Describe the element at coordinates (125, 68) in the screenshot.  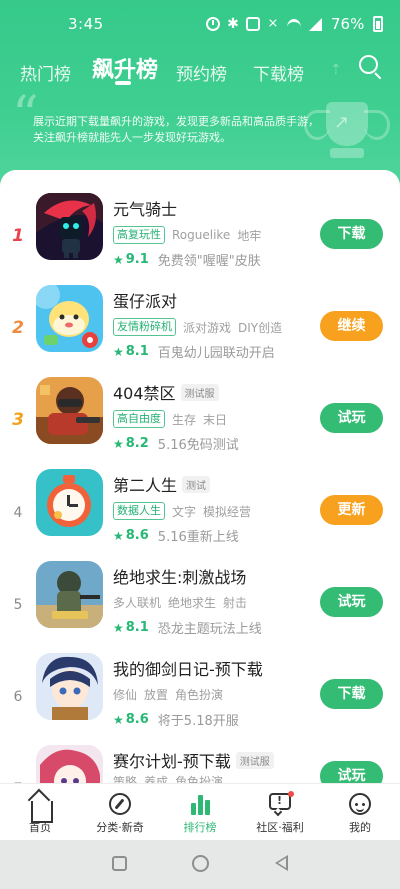
I see `tab-rising: 飙升榜` at that location.